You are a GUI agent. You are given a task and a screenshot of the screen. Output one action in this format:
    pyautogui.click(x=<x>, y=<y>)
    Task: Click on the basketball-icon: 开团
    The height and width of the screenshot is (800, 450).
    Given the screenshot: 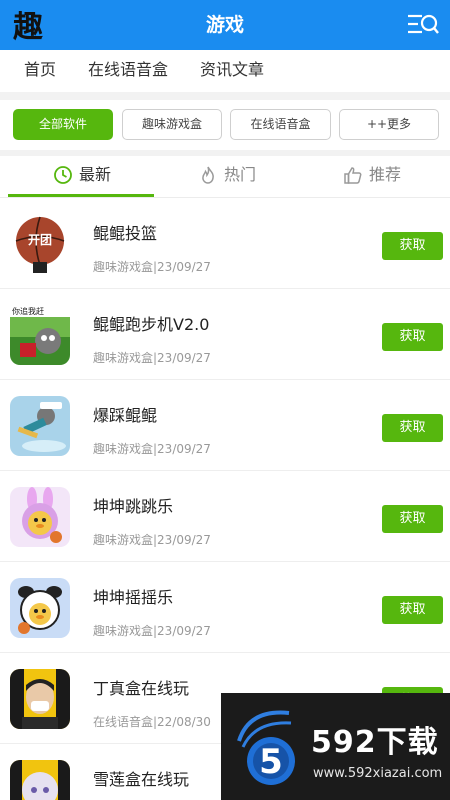 What is the action you would take?
    pyautogui.click(x=40, y=244)
    